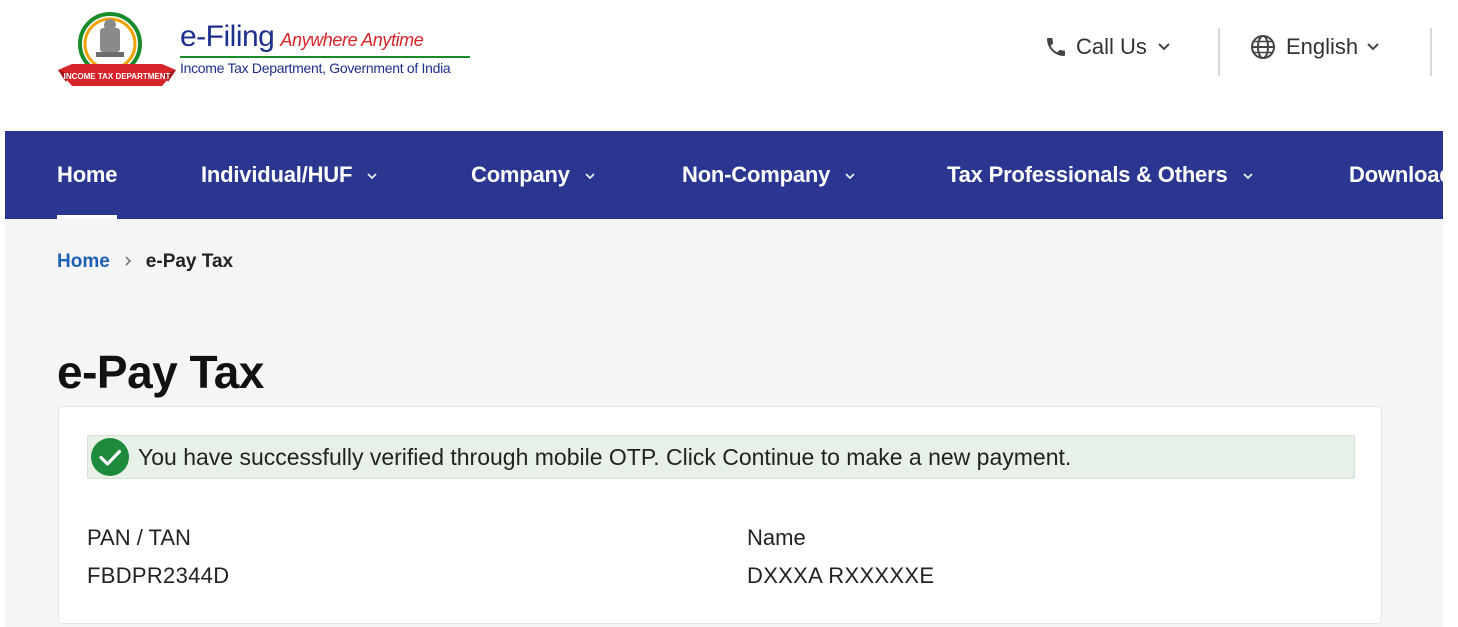 Image resolution: width=1458 pixels, height=627 pixels. Describe the element at coordinates (1263, 47) in the screenshot. I see `globe-icon` at that location.